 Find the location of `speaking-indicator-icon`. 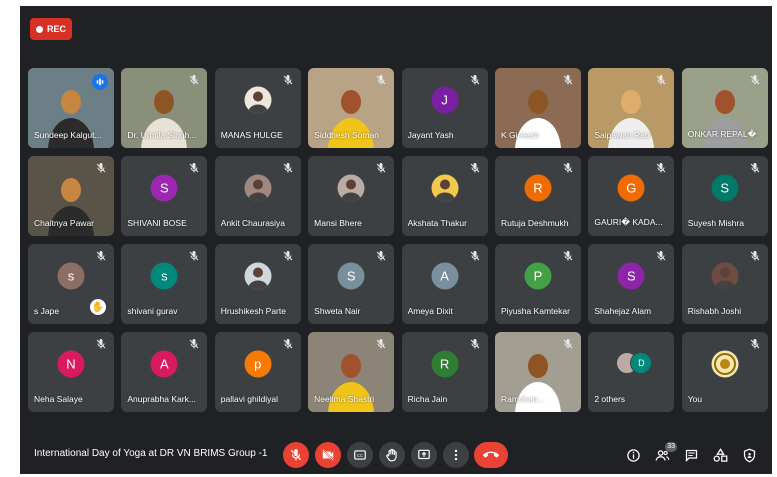

speaking-indicator-icon is located at coordinates (100, 82).